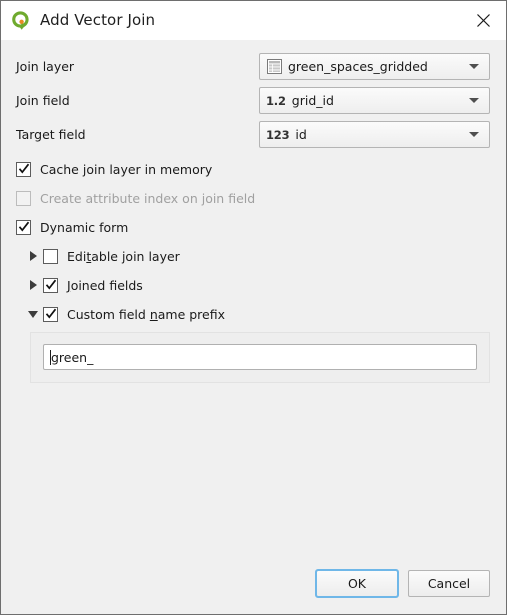 This screenshot has width=507, height=615. Describe the element at coordinates (50, 285) in the screenshot. I see `joined-fields-checkbox` at that location.